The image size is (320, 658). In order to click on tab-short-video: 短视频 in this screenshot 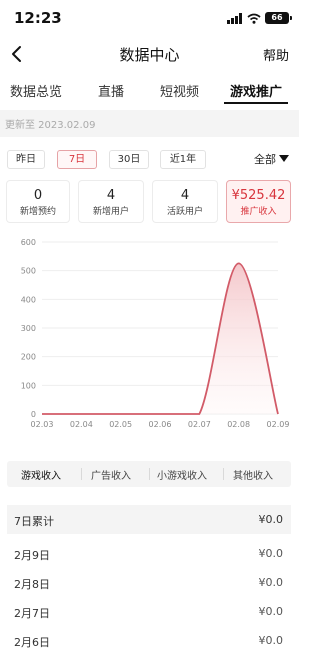, I will do `click(179, 90)`.